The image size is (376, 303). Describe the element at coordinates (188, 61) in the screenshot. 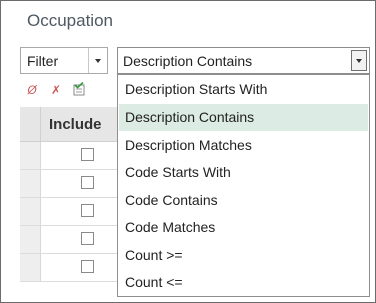

I see `filter-condition-value: Description Contains` at that location.